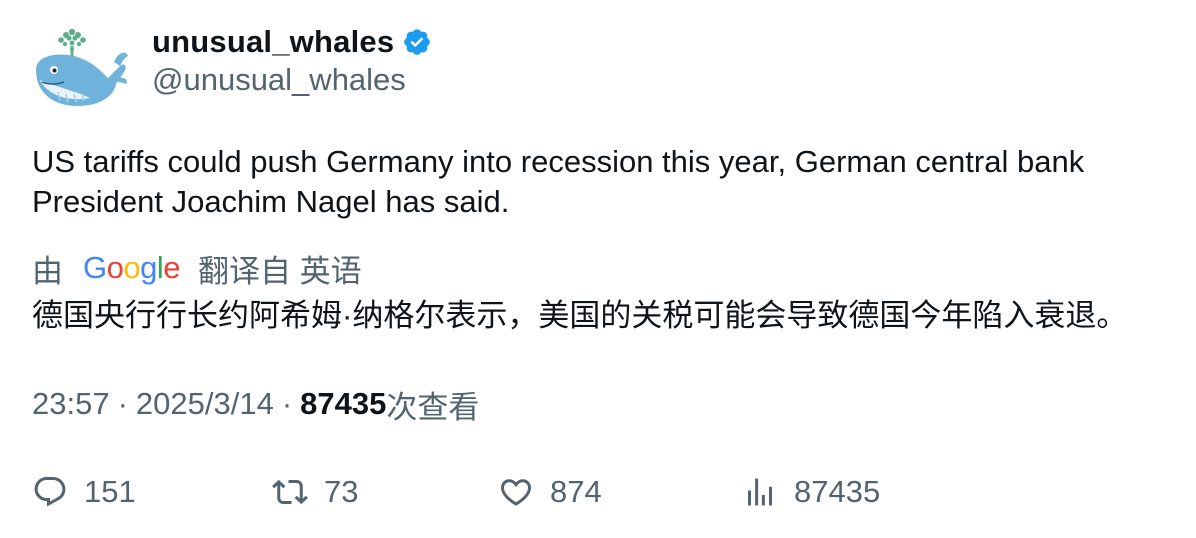  I want to click on retweet-icon, so click(290, 492).